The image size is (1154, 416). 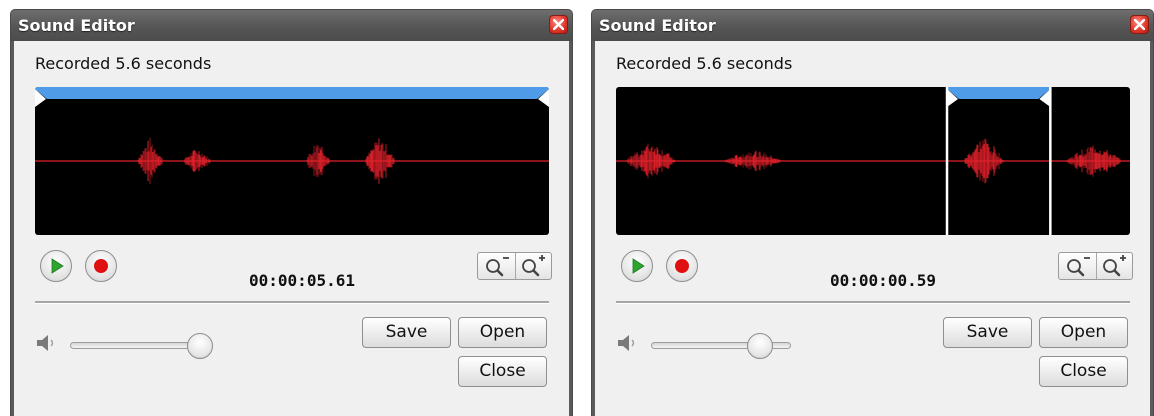 I want to click on timecode: 00:00:05.61, so click(x=302, y=280).